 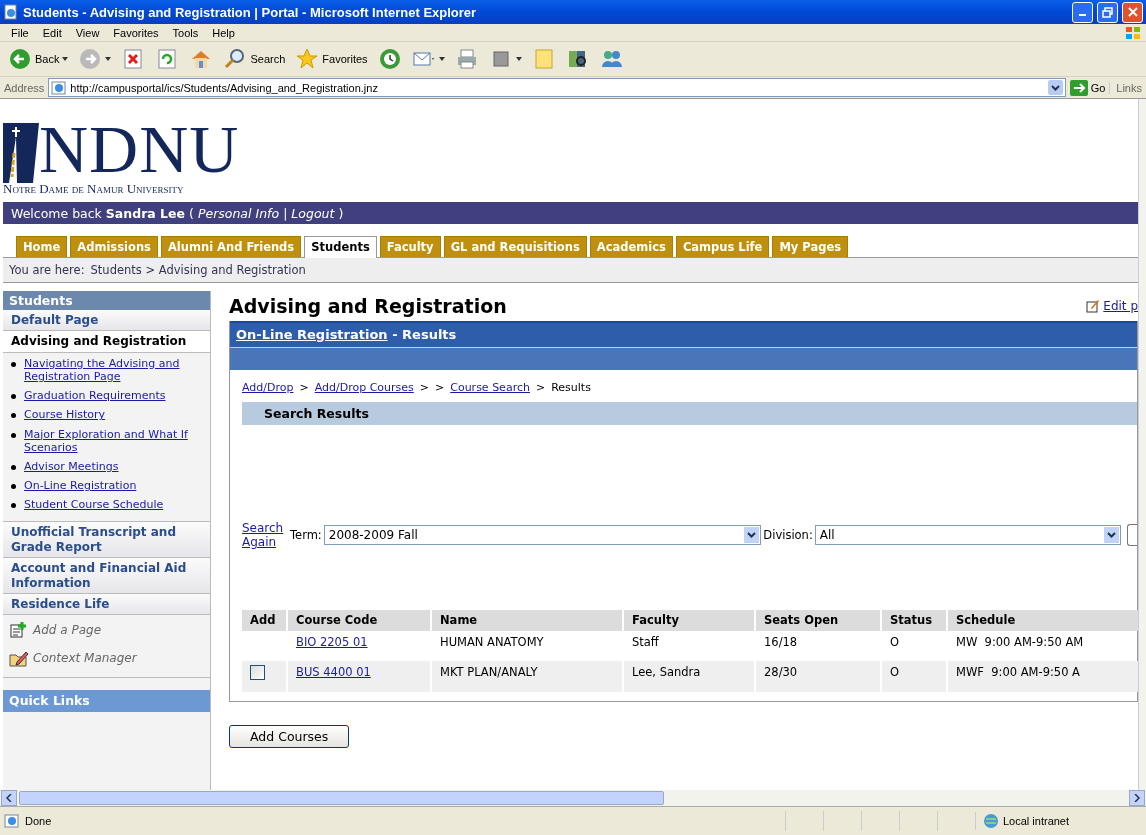 I want to click on sidebar-link: On-Line Registration, so click(x=80, y=486).